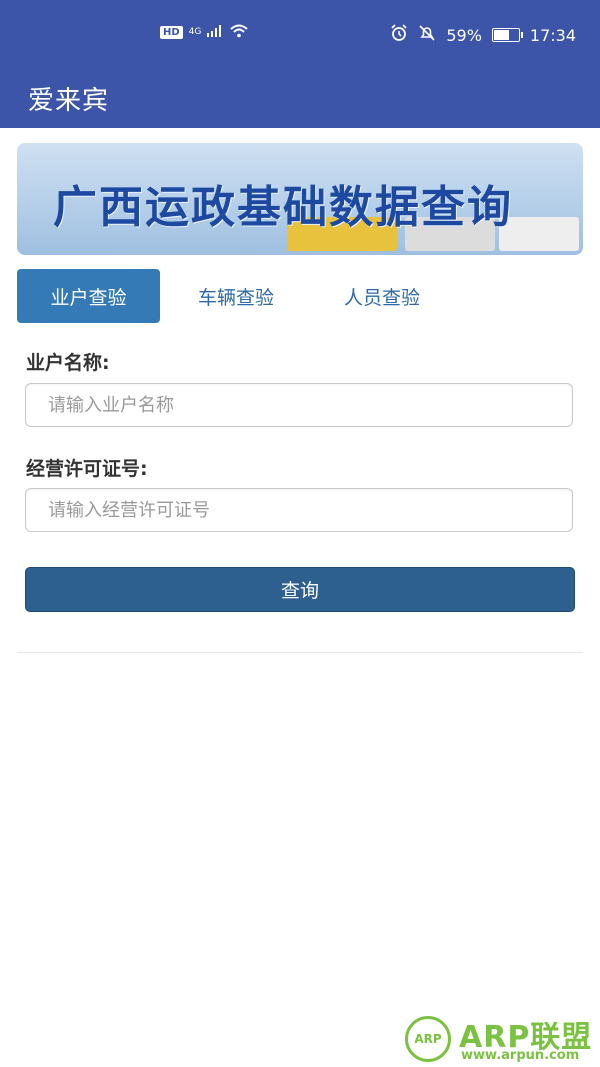  I want to click on license-number-input, so click(299, 510).